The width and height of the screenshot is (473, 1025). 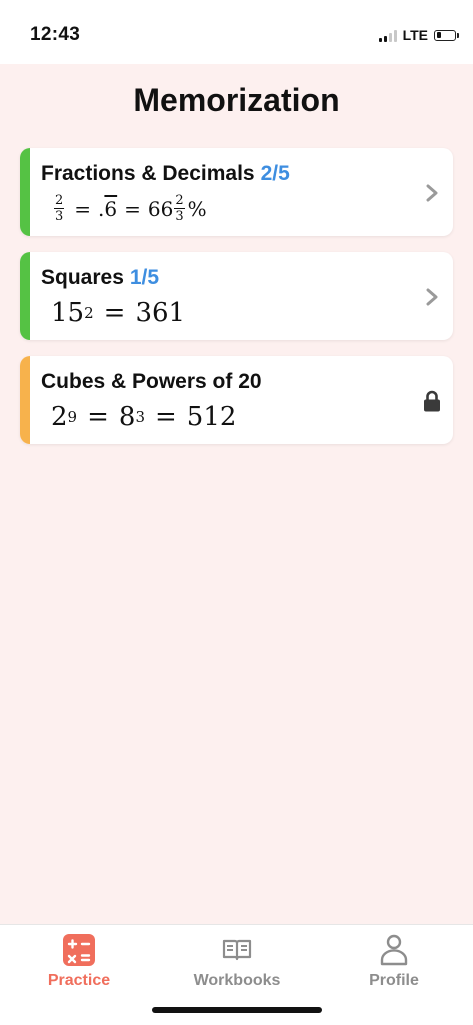 I want to click on status-time: 12:43, so click(x=55, y=34).